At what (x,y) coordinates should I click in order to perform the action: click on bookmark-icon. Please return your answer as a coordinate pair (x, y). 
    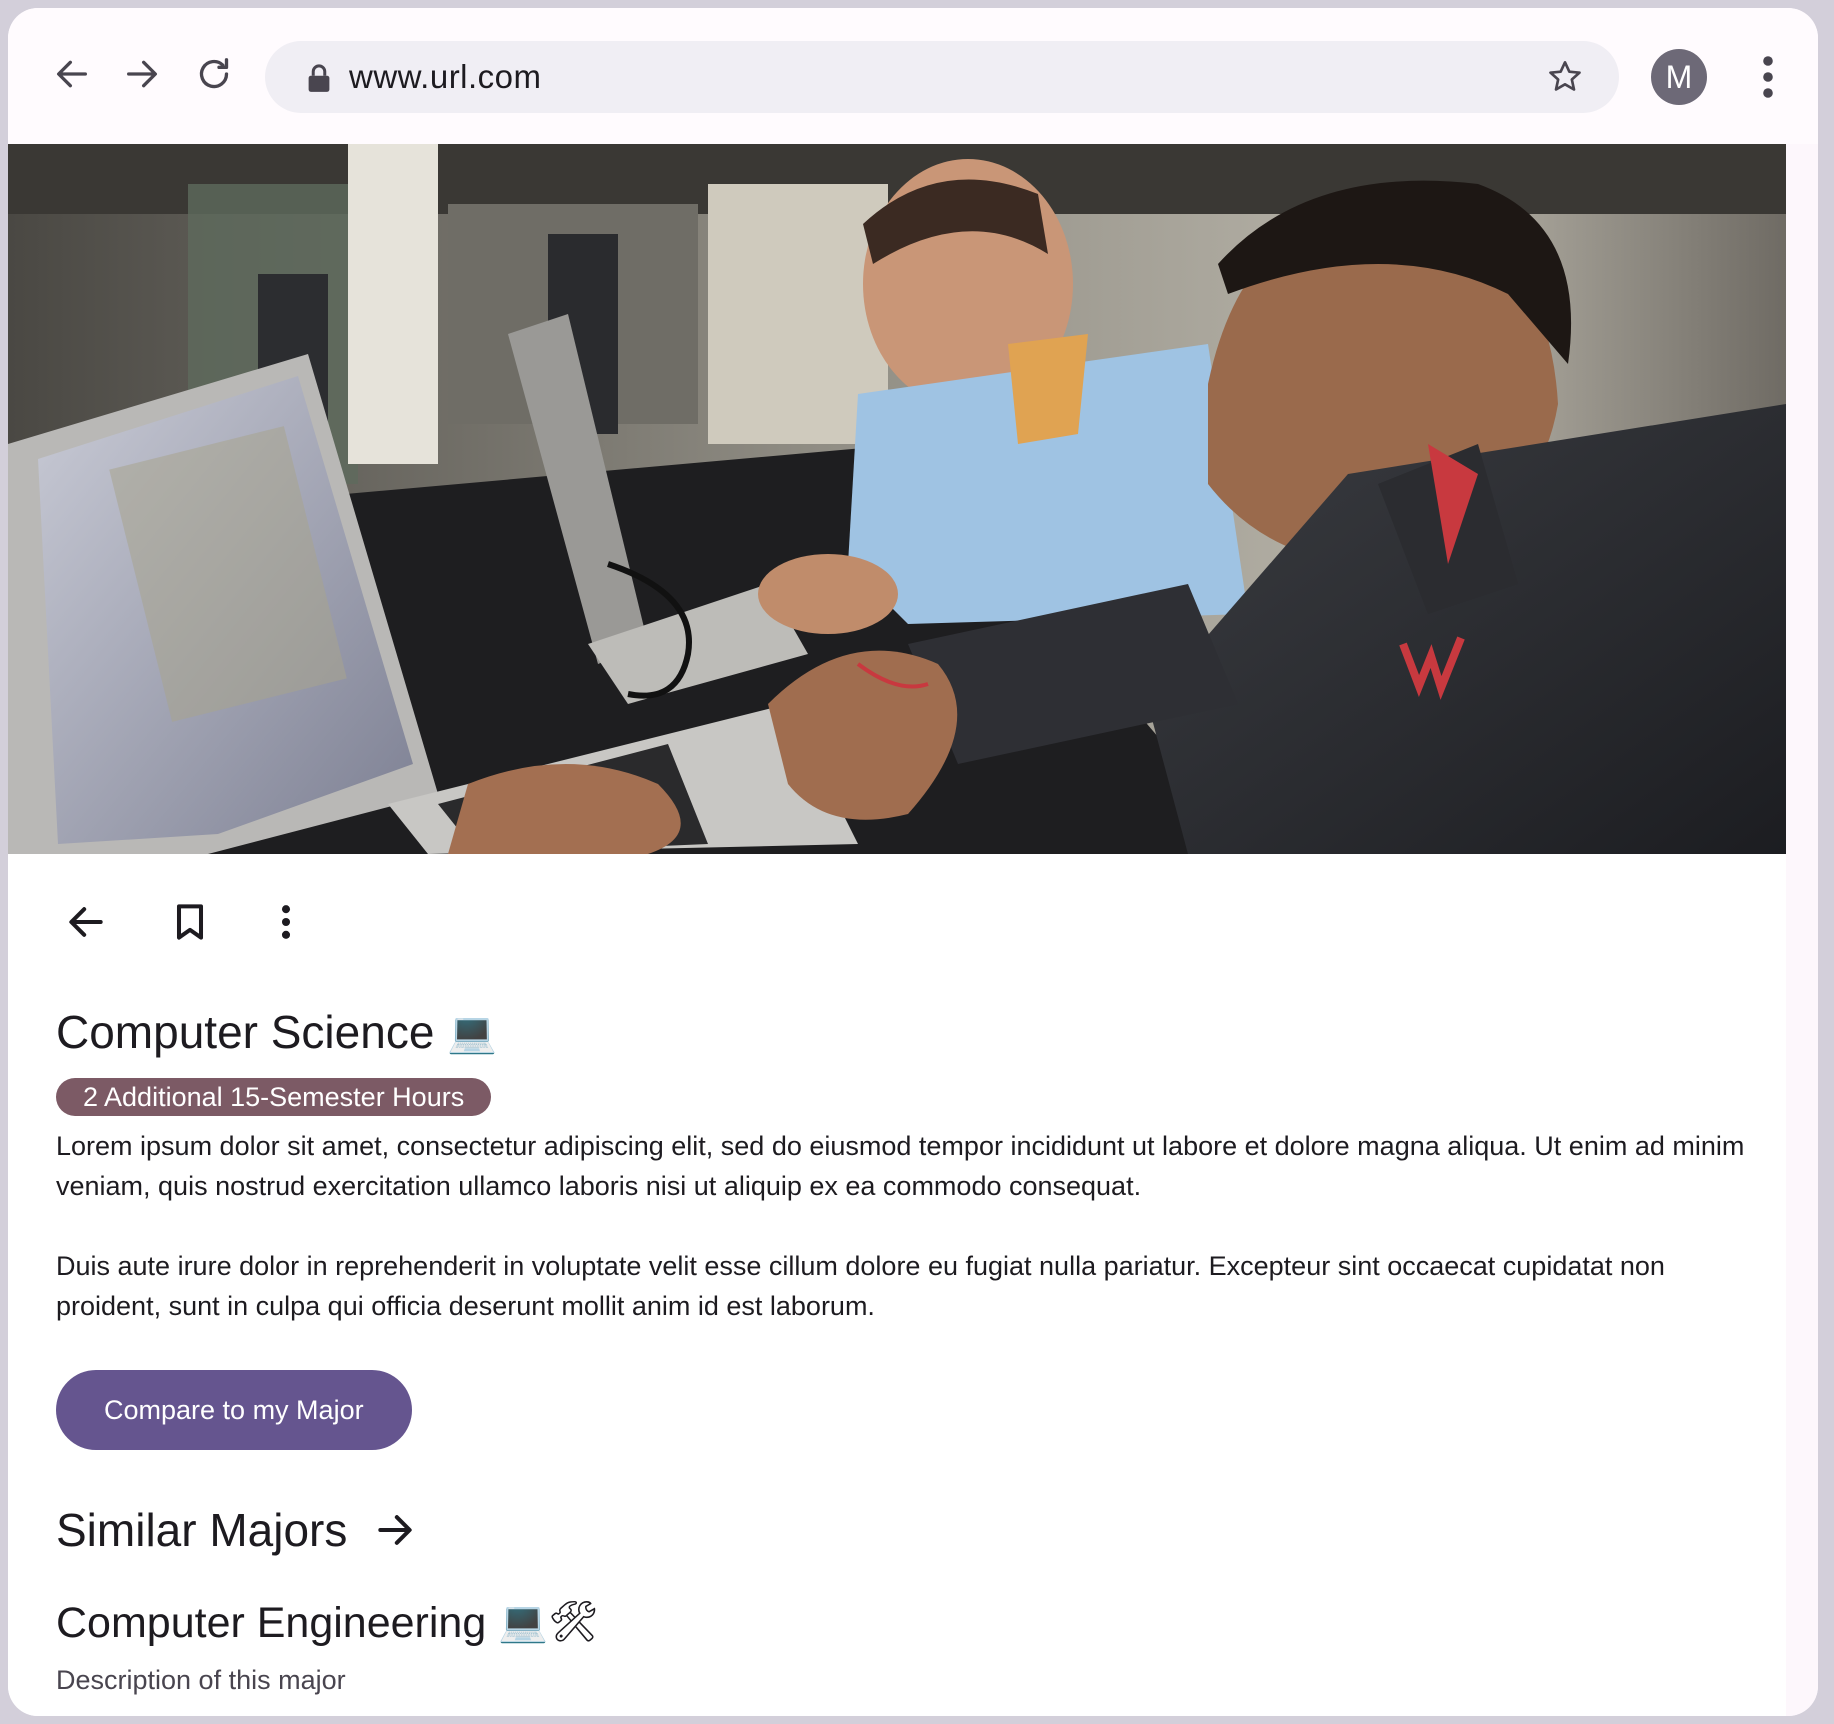
    Looking at the image, I should click on (190, 922).